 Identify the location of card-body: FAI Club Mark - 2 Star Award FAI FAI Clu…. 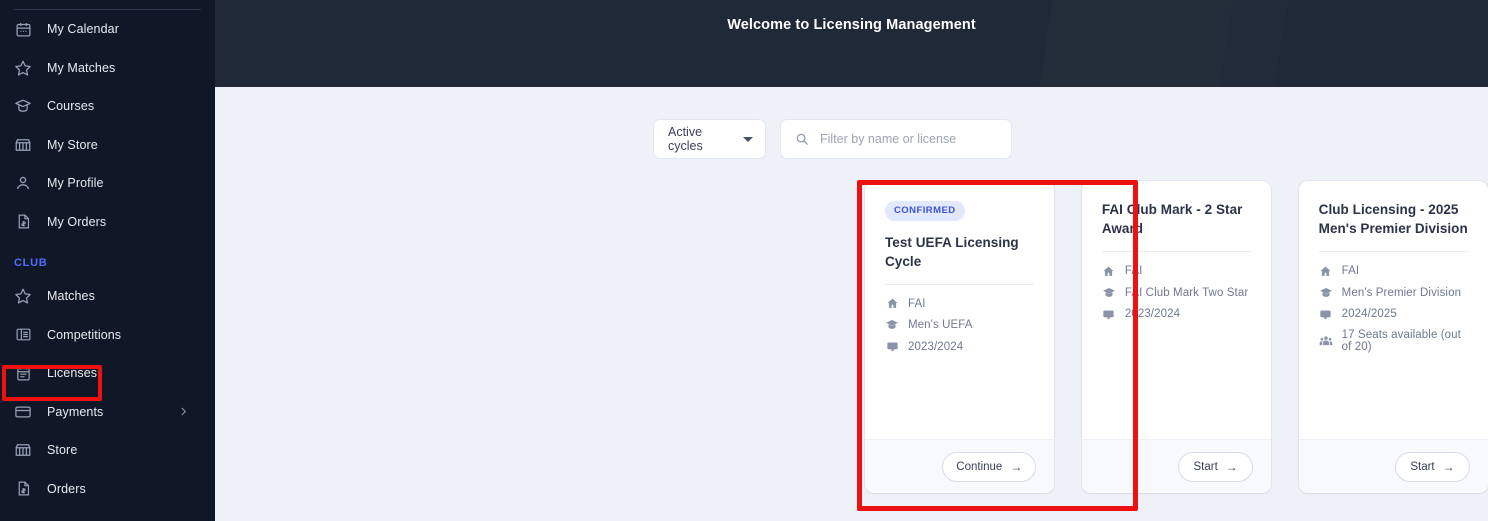
(1176, 310).